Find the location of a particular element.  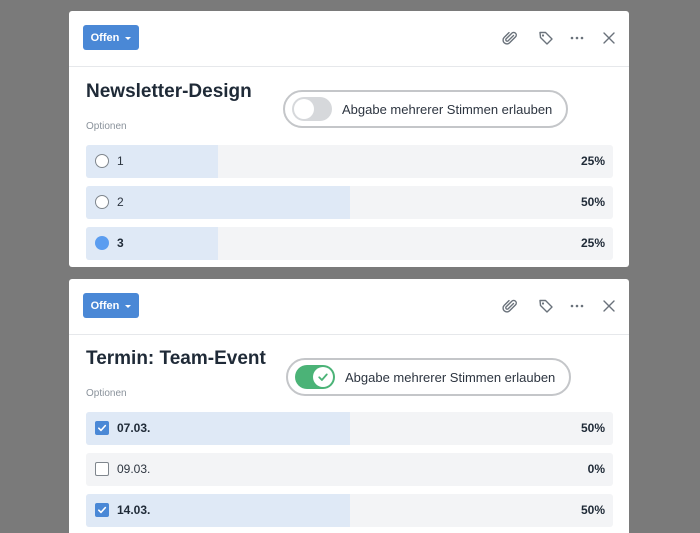

poll-title: Termin: Team-Event is located at coordinates (176, 358).